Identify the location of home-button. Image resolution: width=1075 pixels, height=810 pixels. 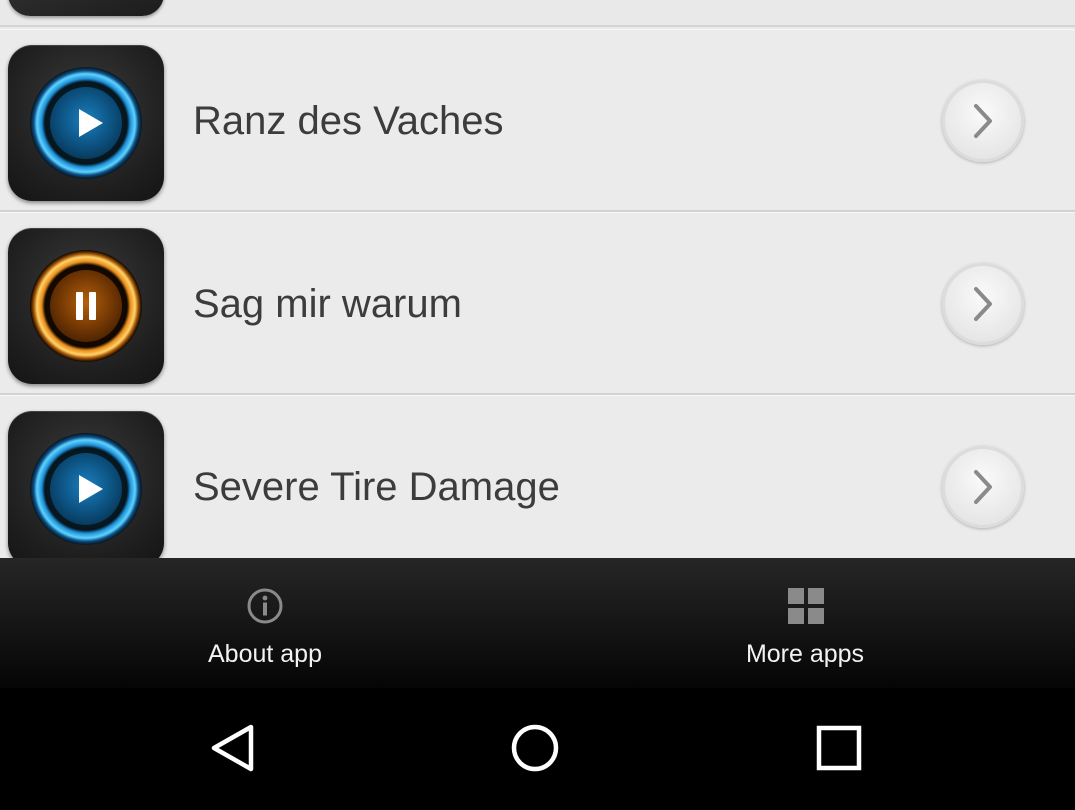
(535, 748).